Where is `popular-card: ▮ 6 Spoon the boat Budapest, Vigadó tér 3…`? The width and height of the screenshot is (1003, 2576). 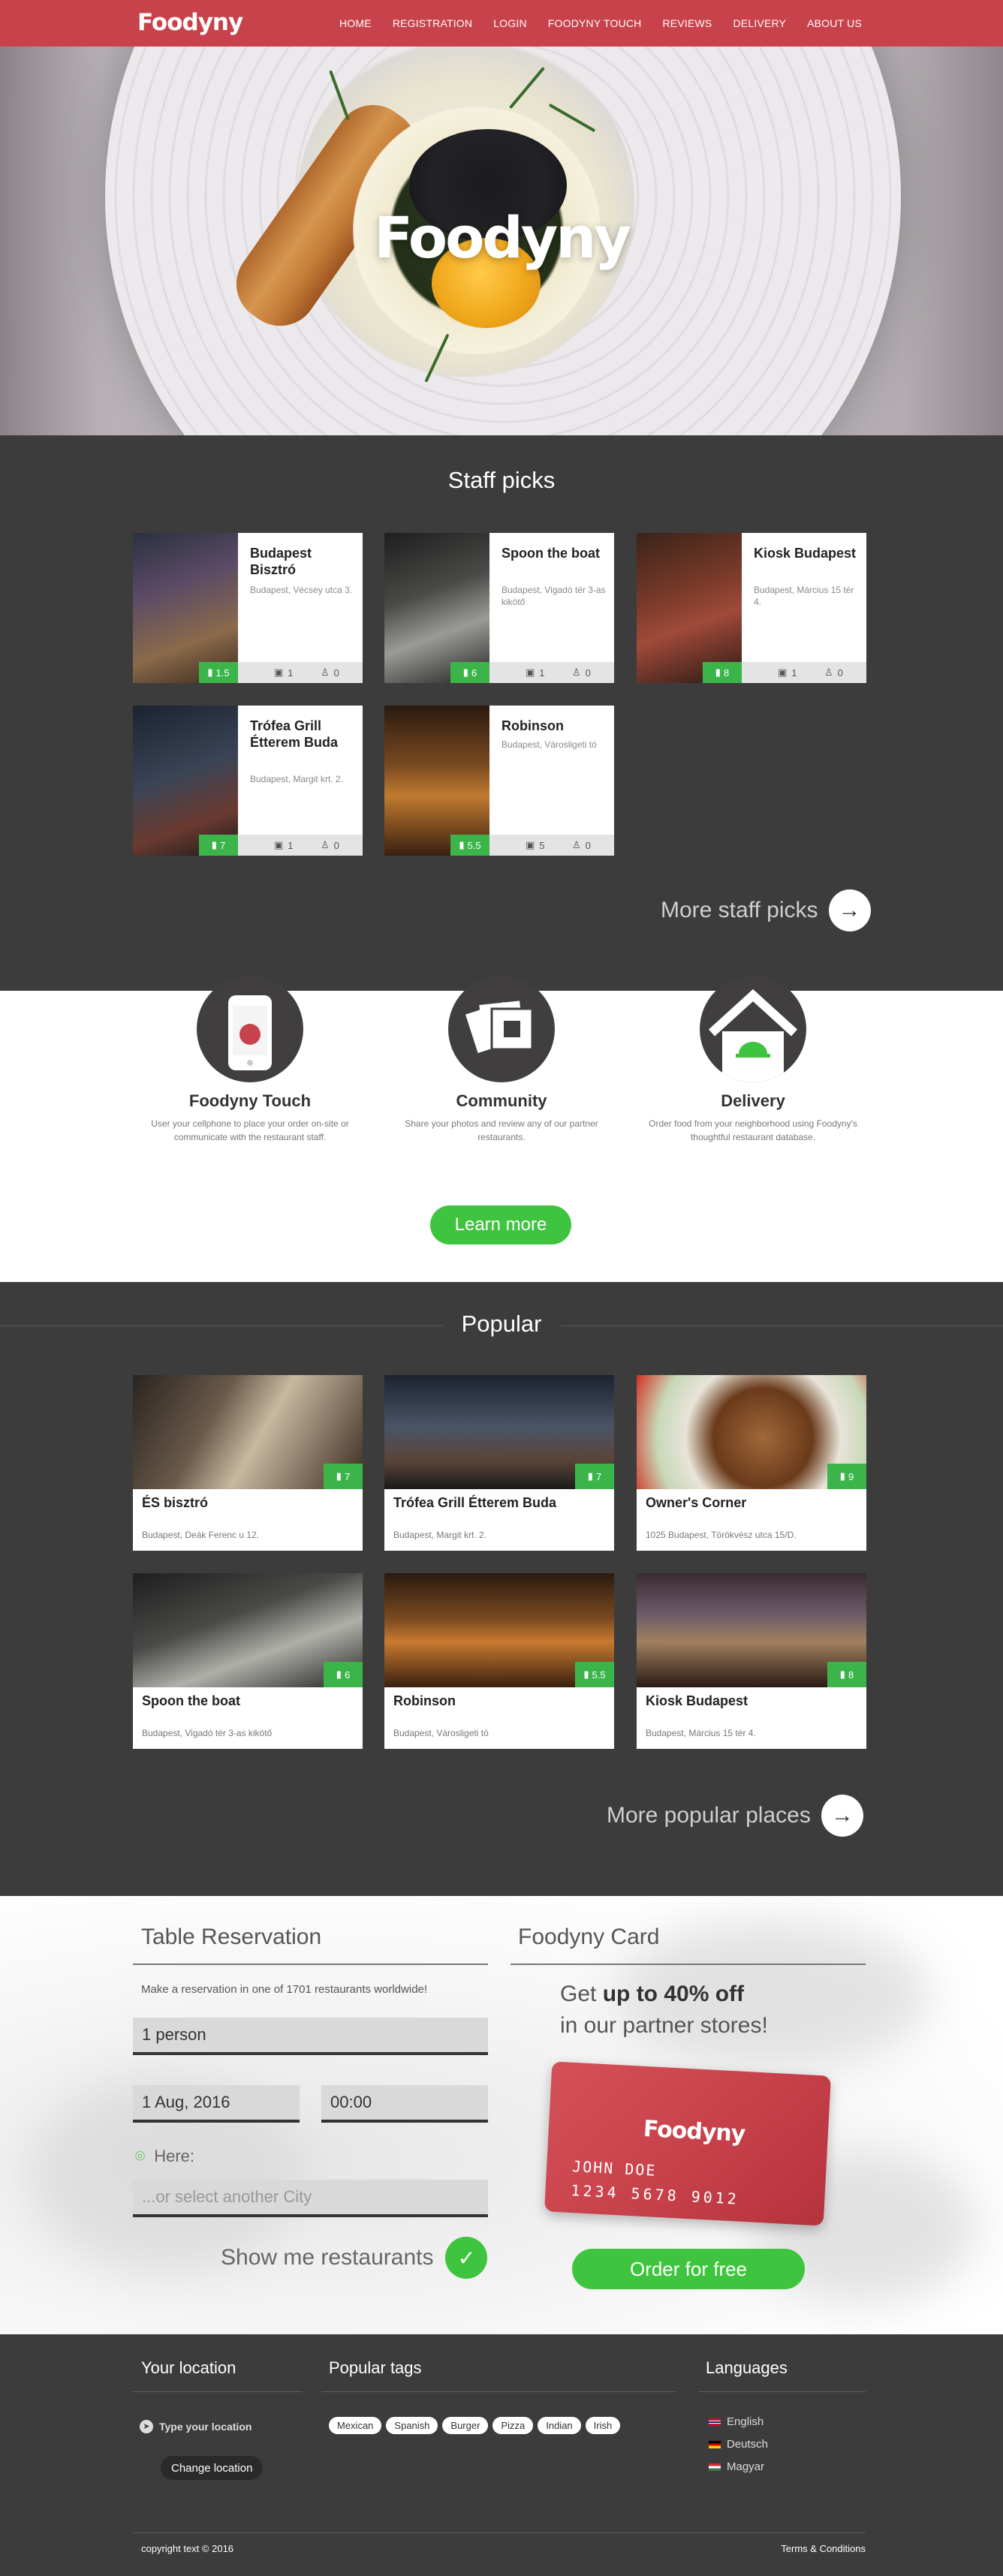 popular-card: ▮ 6 Spoon the boat Budapest, Vigadó tér 3… is located at coordinates (248, 1661).